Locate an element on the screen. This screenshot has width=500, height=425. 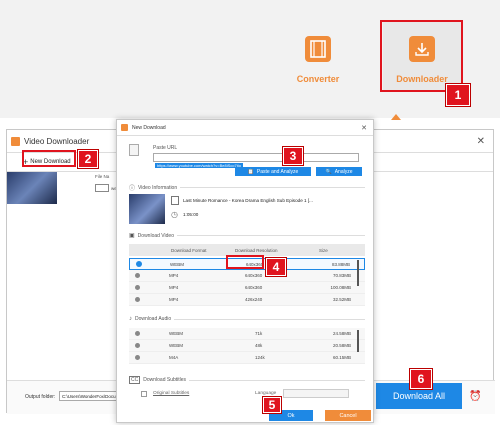
dialog-titlebar: New Download ✕ is located at coordinates (245, 128).